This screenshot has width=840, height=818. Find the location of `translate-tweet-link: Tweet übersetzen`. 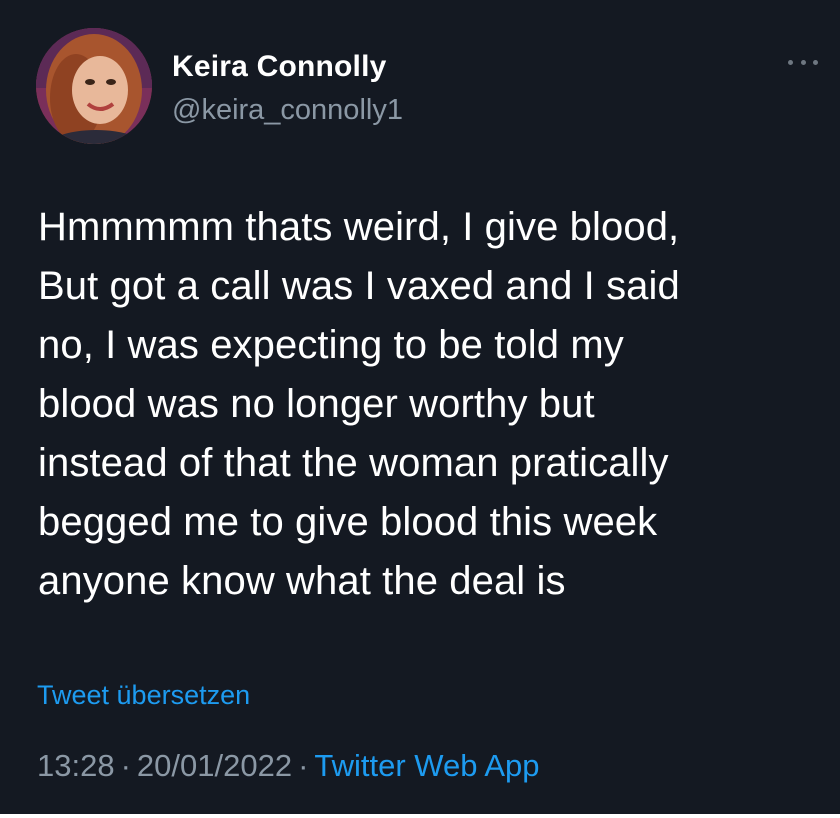

translate-tweet-link: Tweet übersetzen is located at coordinates (143, 695).